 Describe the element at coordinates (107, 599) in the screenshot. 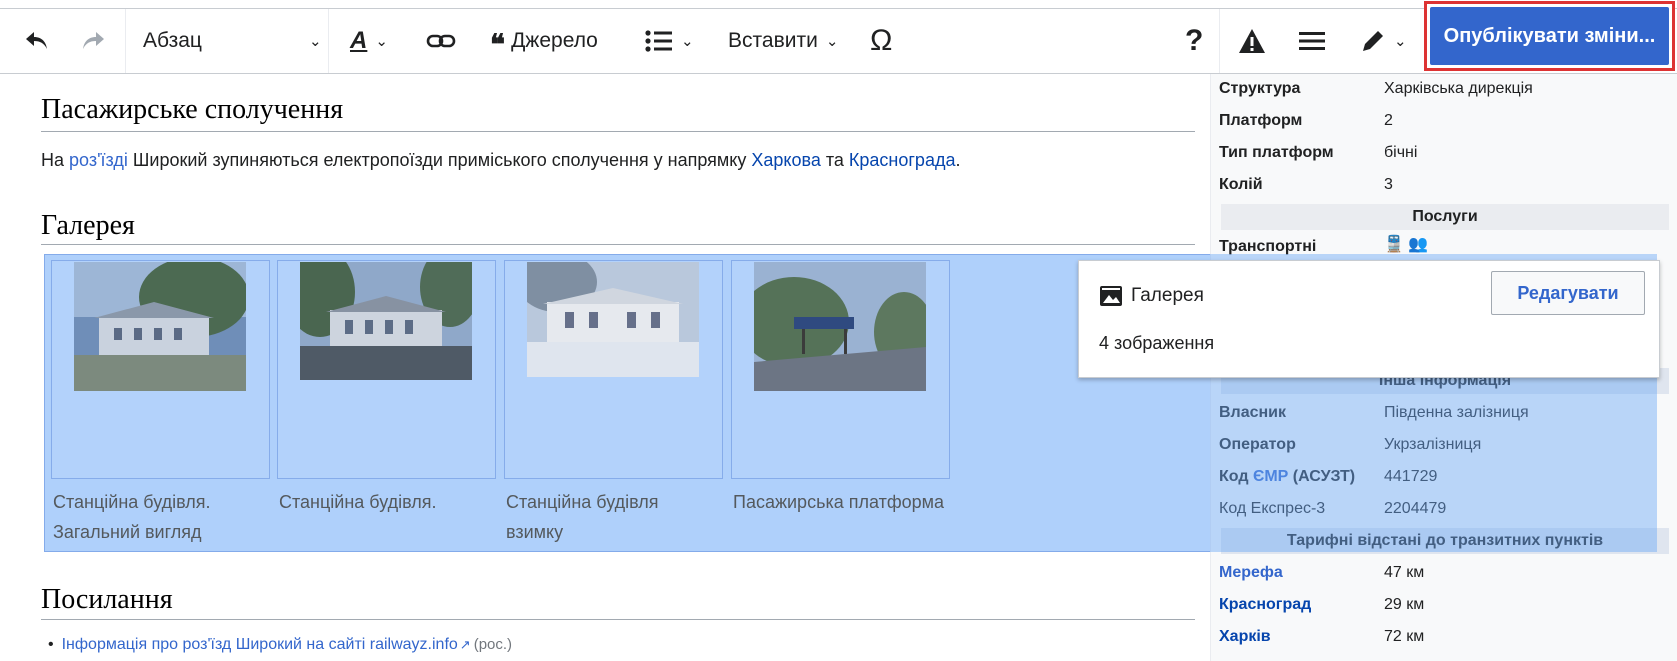

I see `section-heading-links: Посилання` at that location.